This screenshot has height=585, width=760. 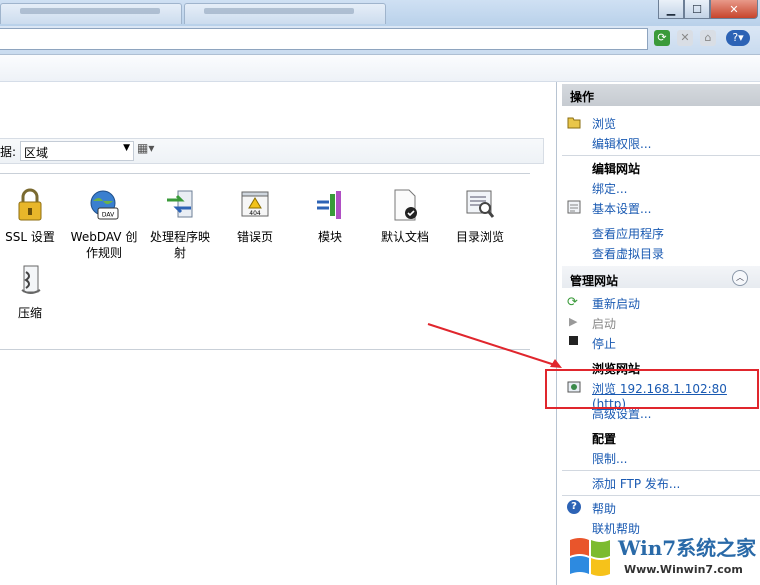 I want to click on feature-ssl-settings: SSL 设置, so click(x=32, y=216).